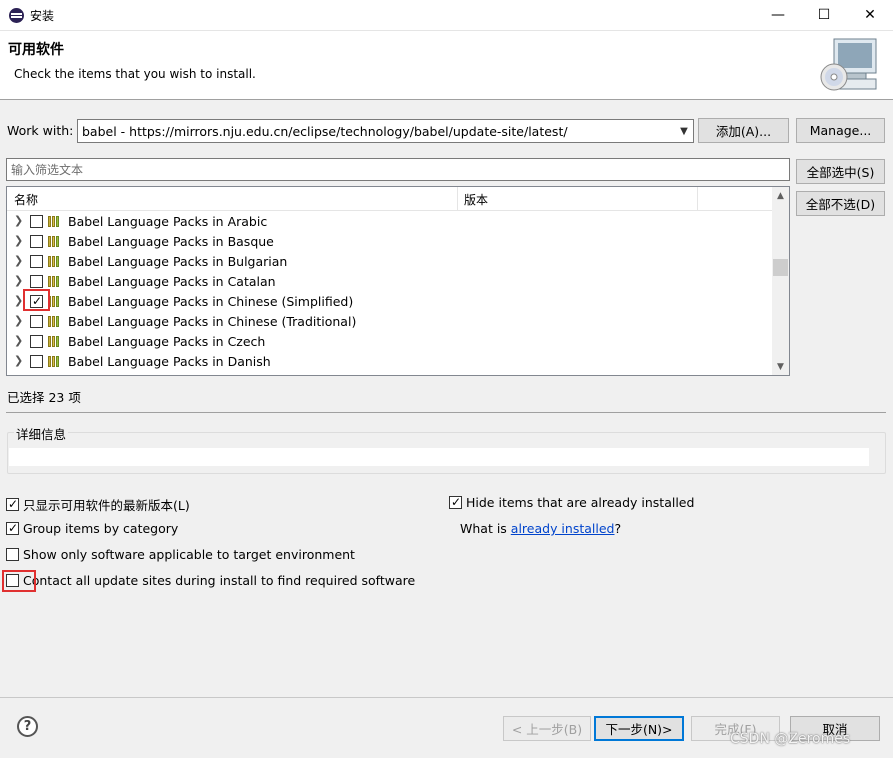 The height and width of the screenshot is (758, 893). I want to click on divider, so click(446, 412).